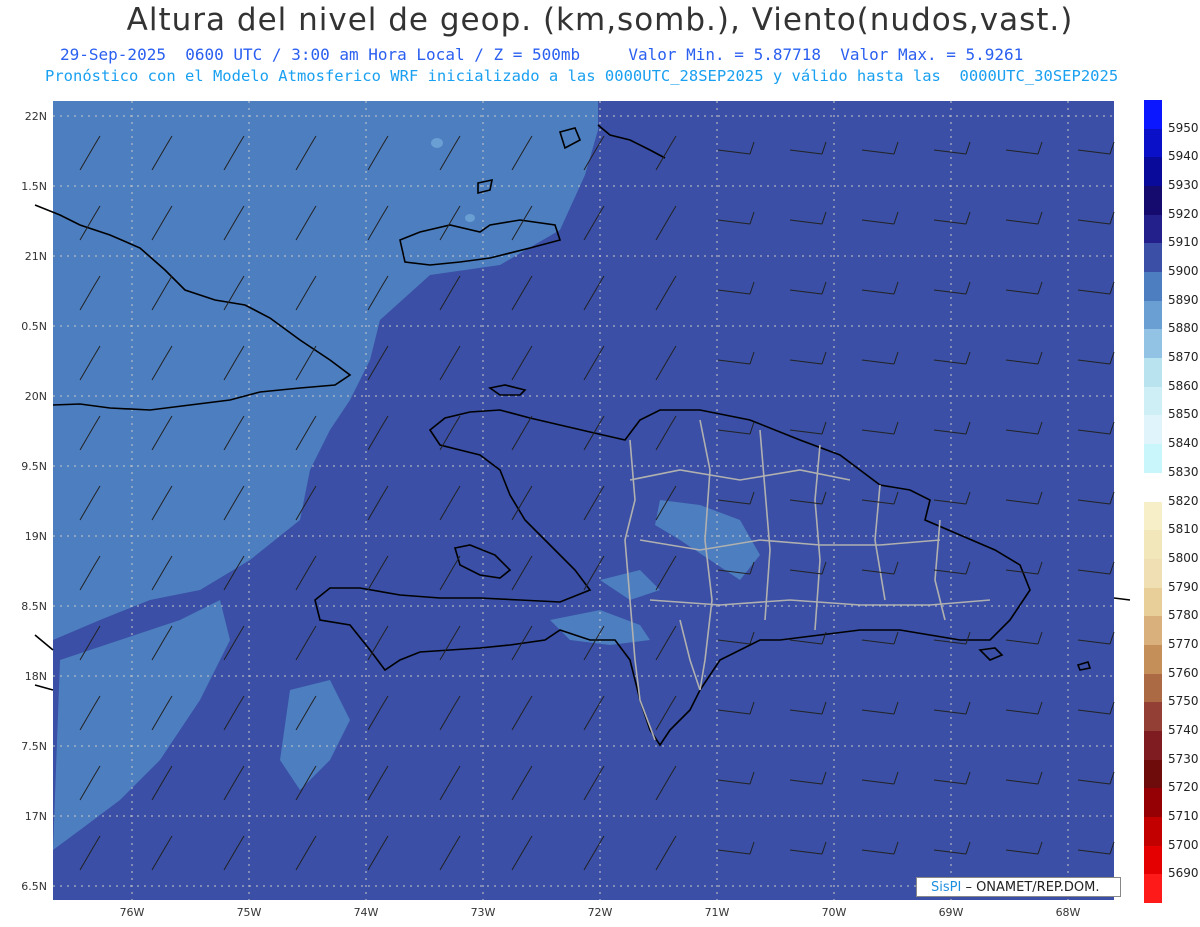  Describe the element at coordinates (36, 536) in the screenshot. I see `latitude-label: 19N` at that location.